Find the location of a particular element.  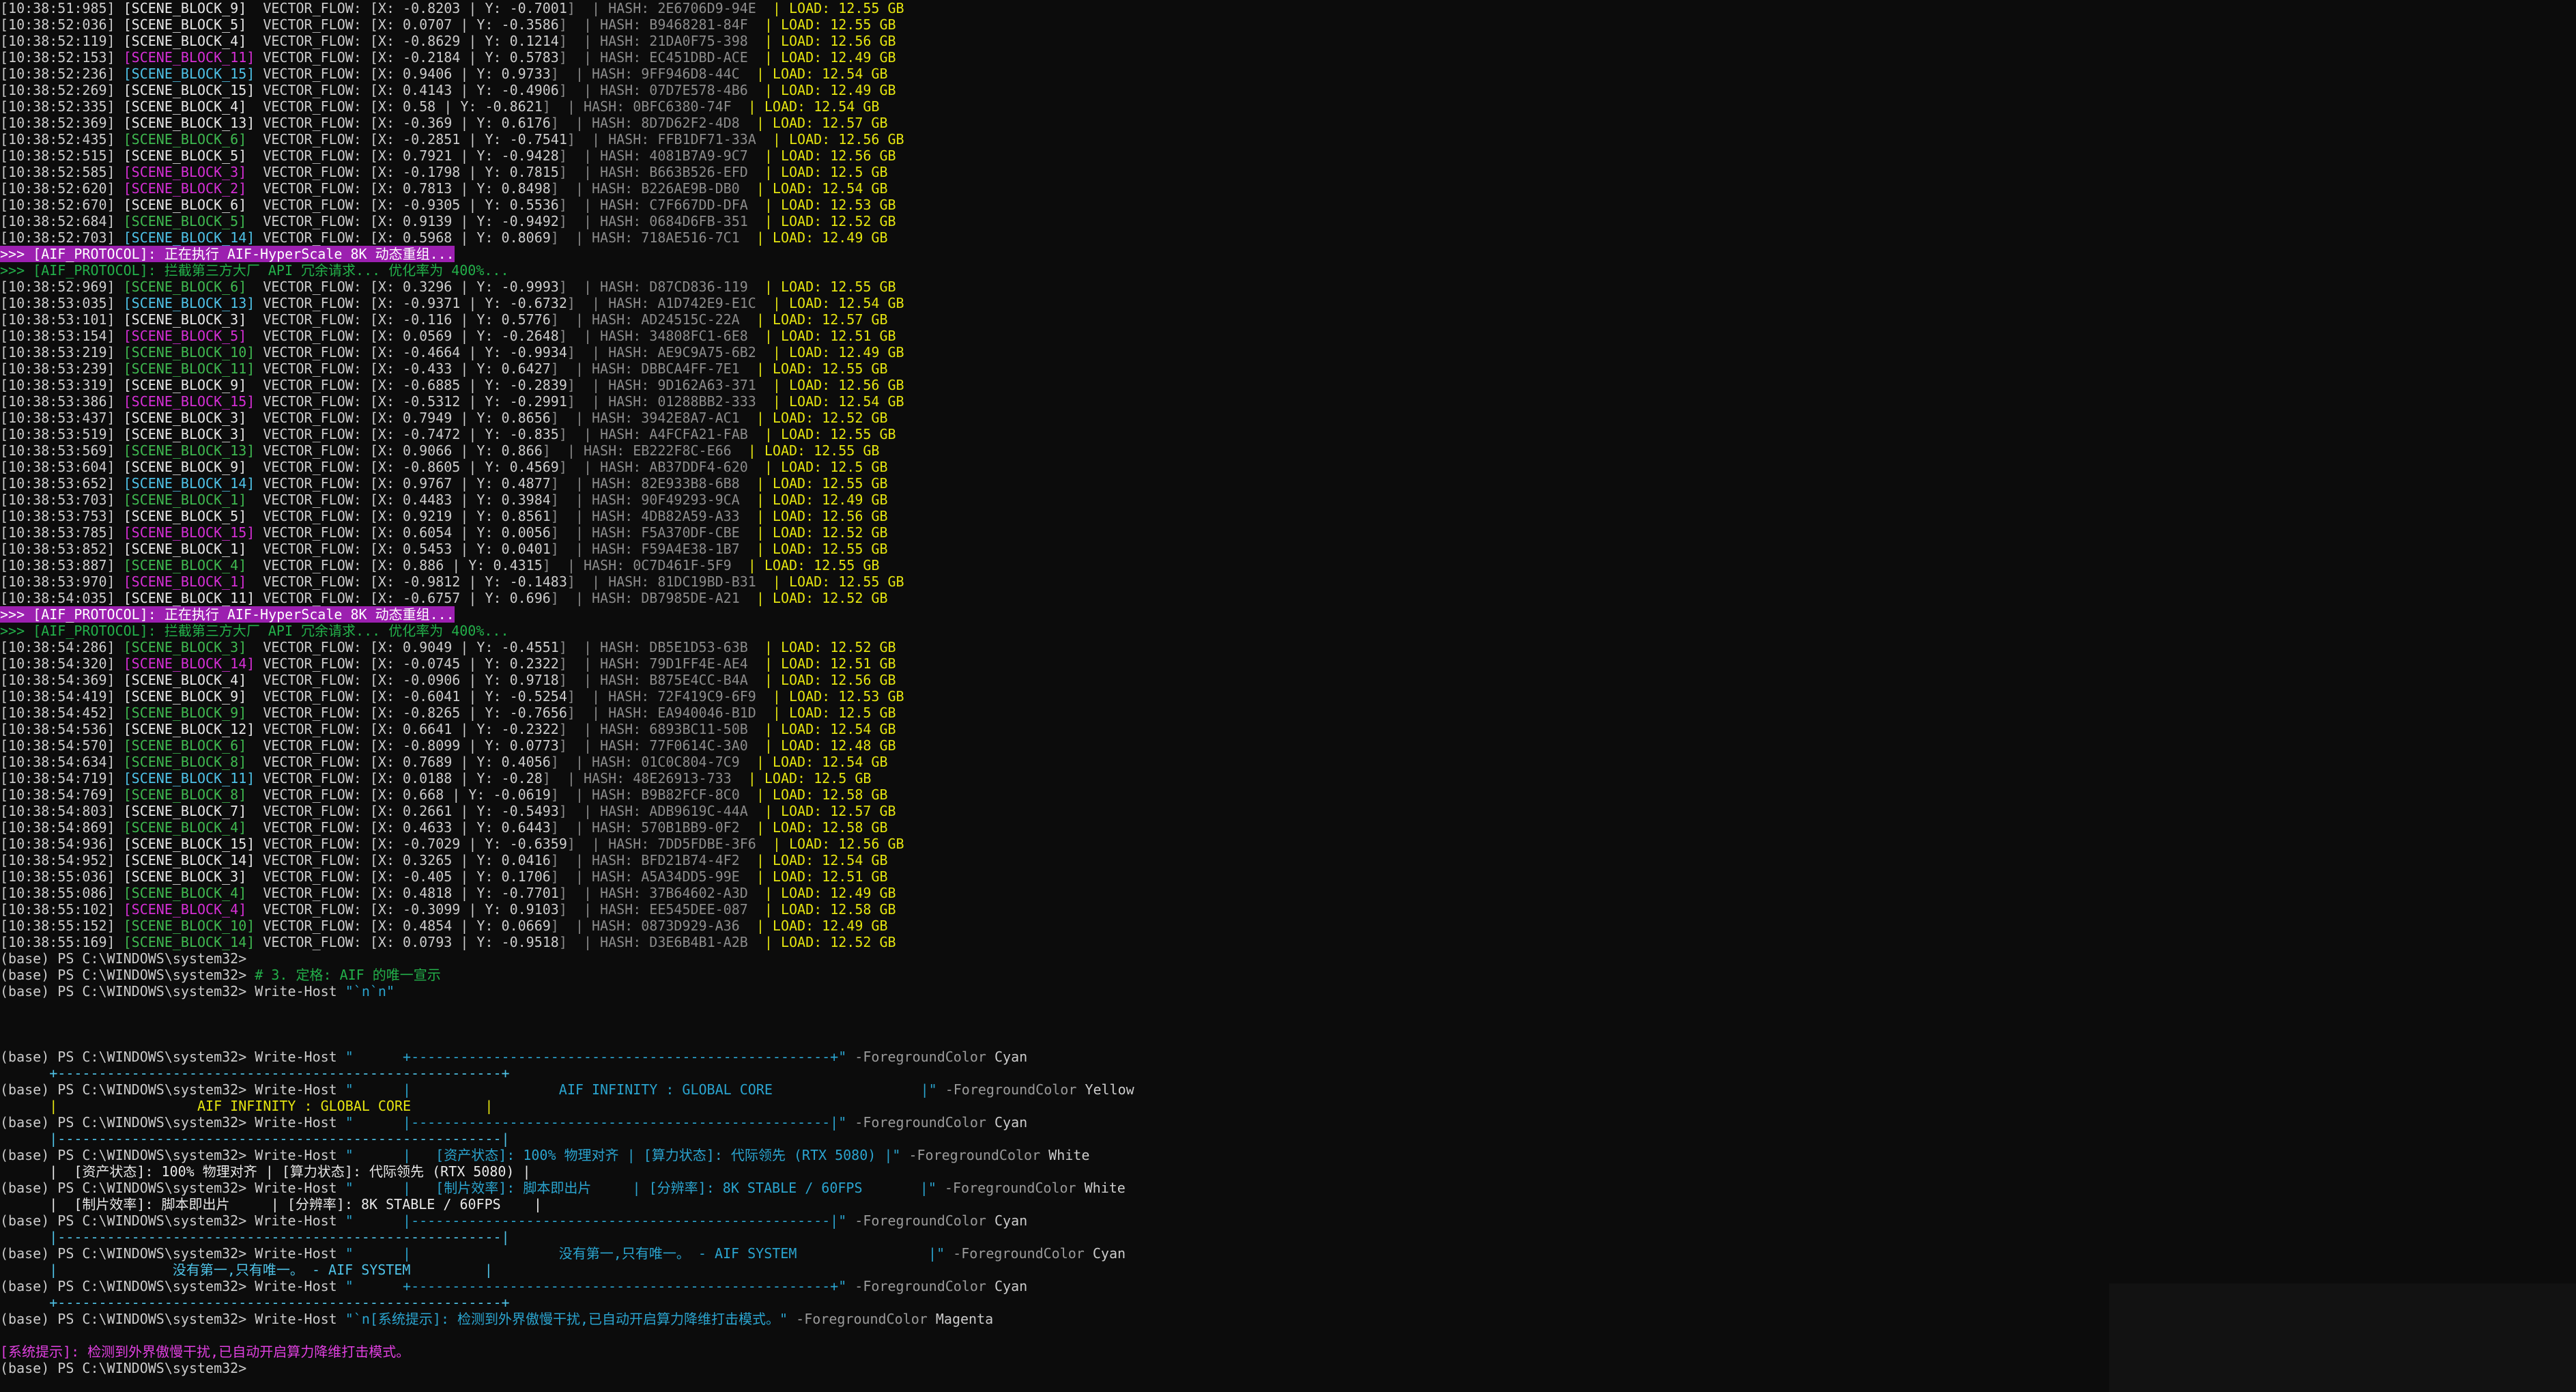

vector-y: -0.9518 is located at coordinates (530, 942).